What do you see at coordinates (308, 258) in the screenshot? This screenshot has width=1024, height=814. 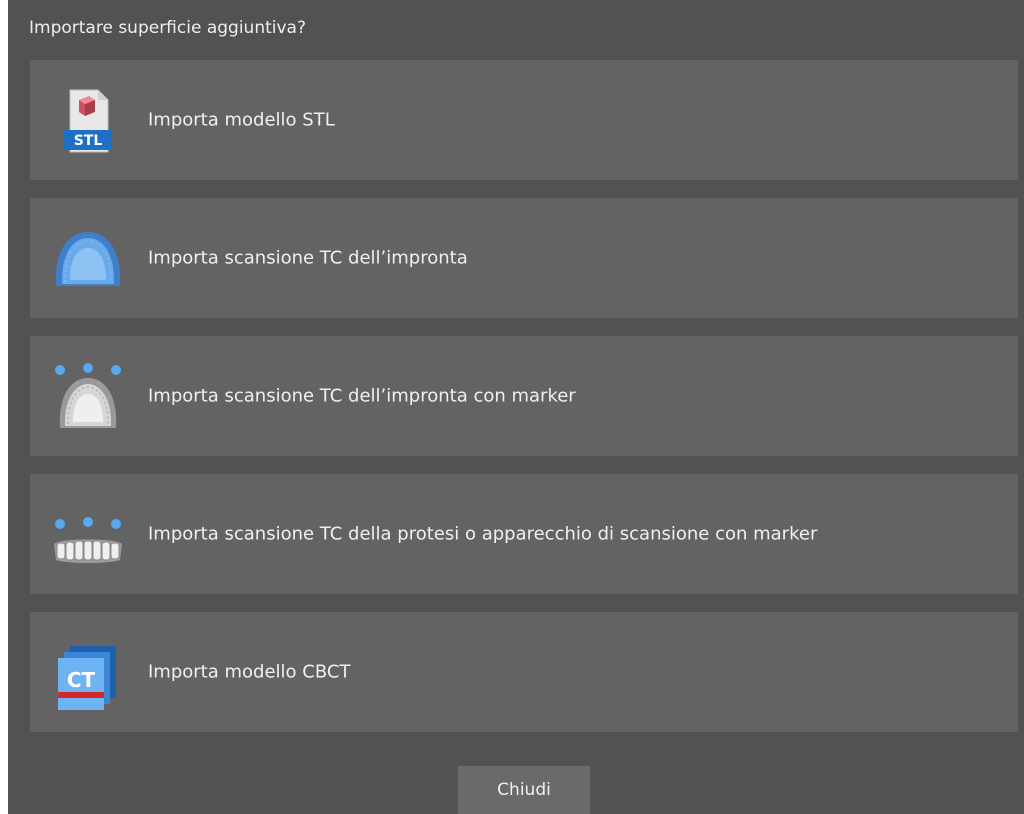 I see `option-label: Importa scansione TC dell’impronta` at bounding box center [308, 258].